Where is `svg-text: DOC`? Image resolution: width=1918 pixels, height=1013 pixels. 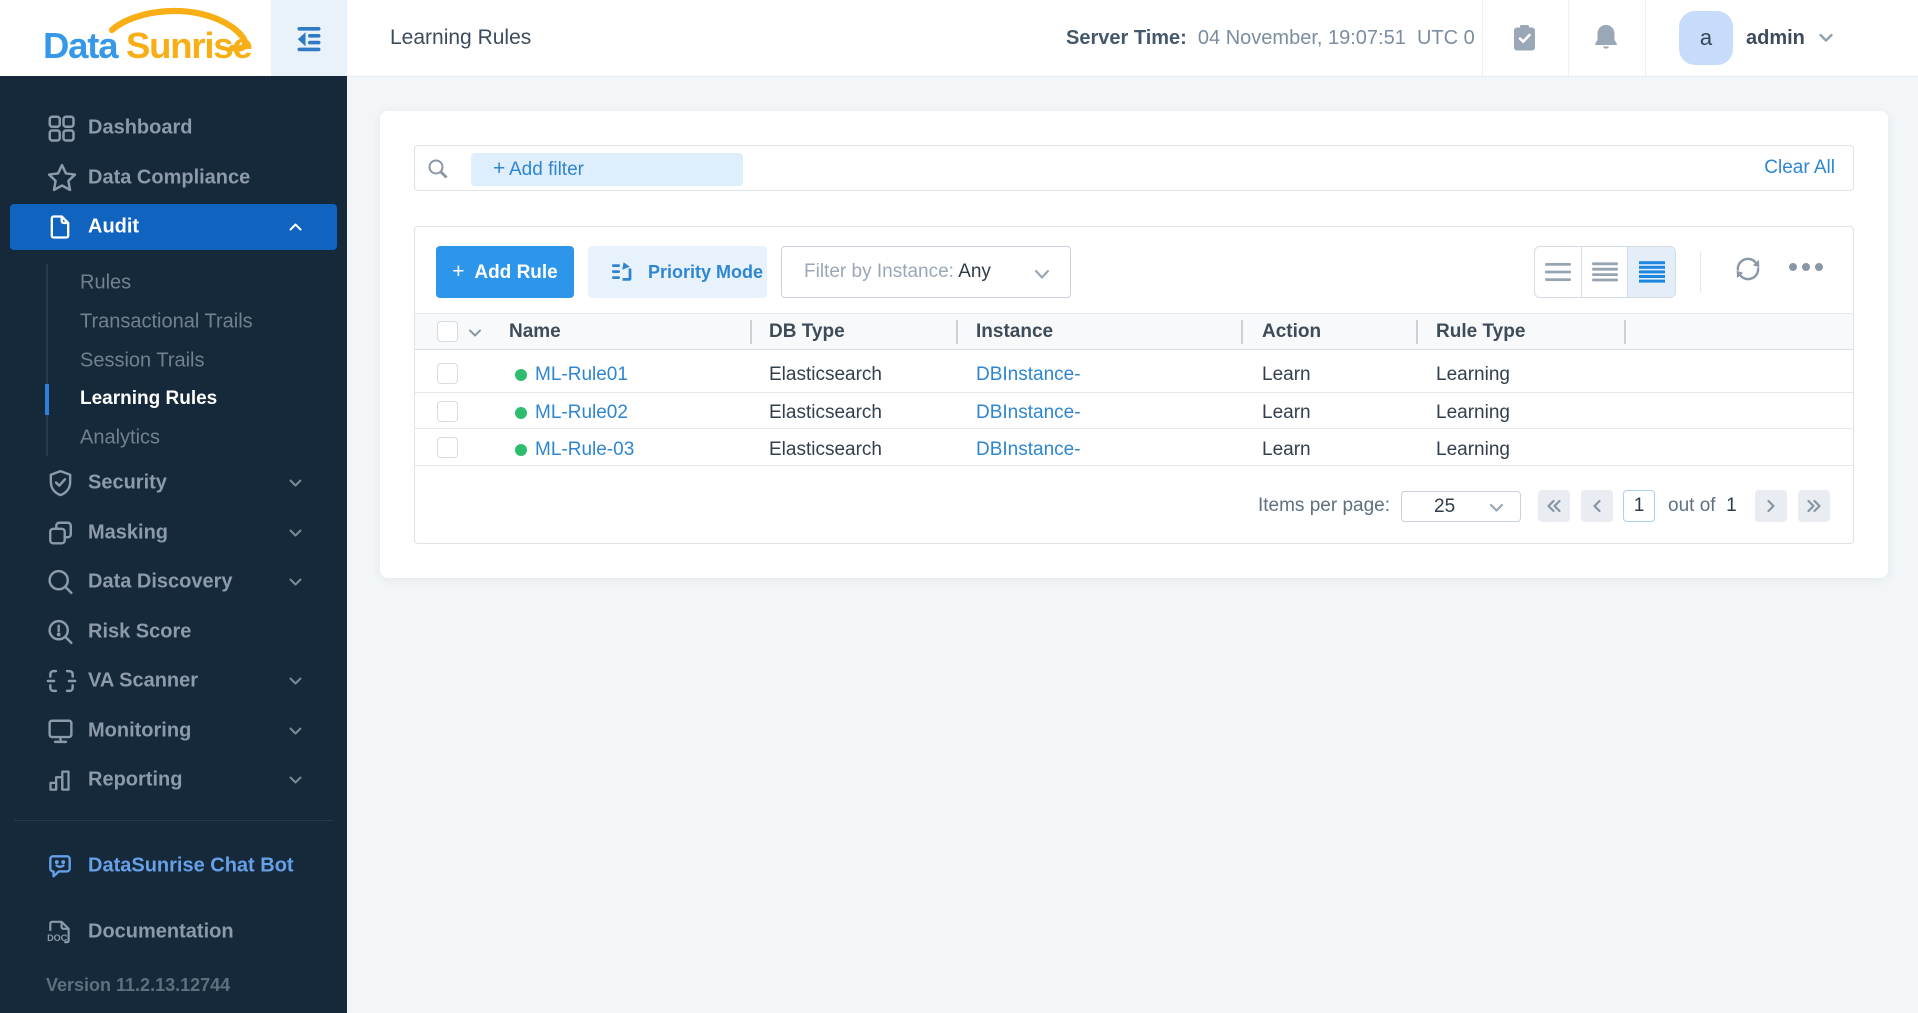
svg-text: DOC is located at coordinates (57, 938).